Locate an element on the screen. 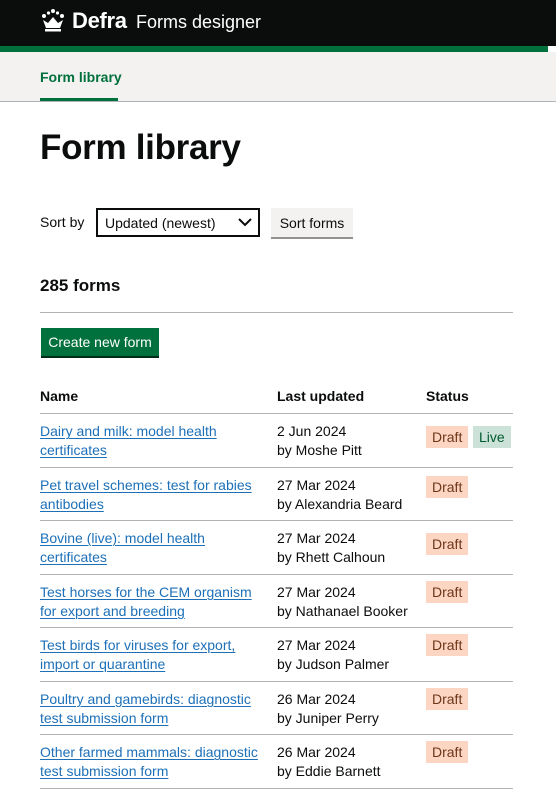  active-nav-indicator is located at coordinates (79, 99).